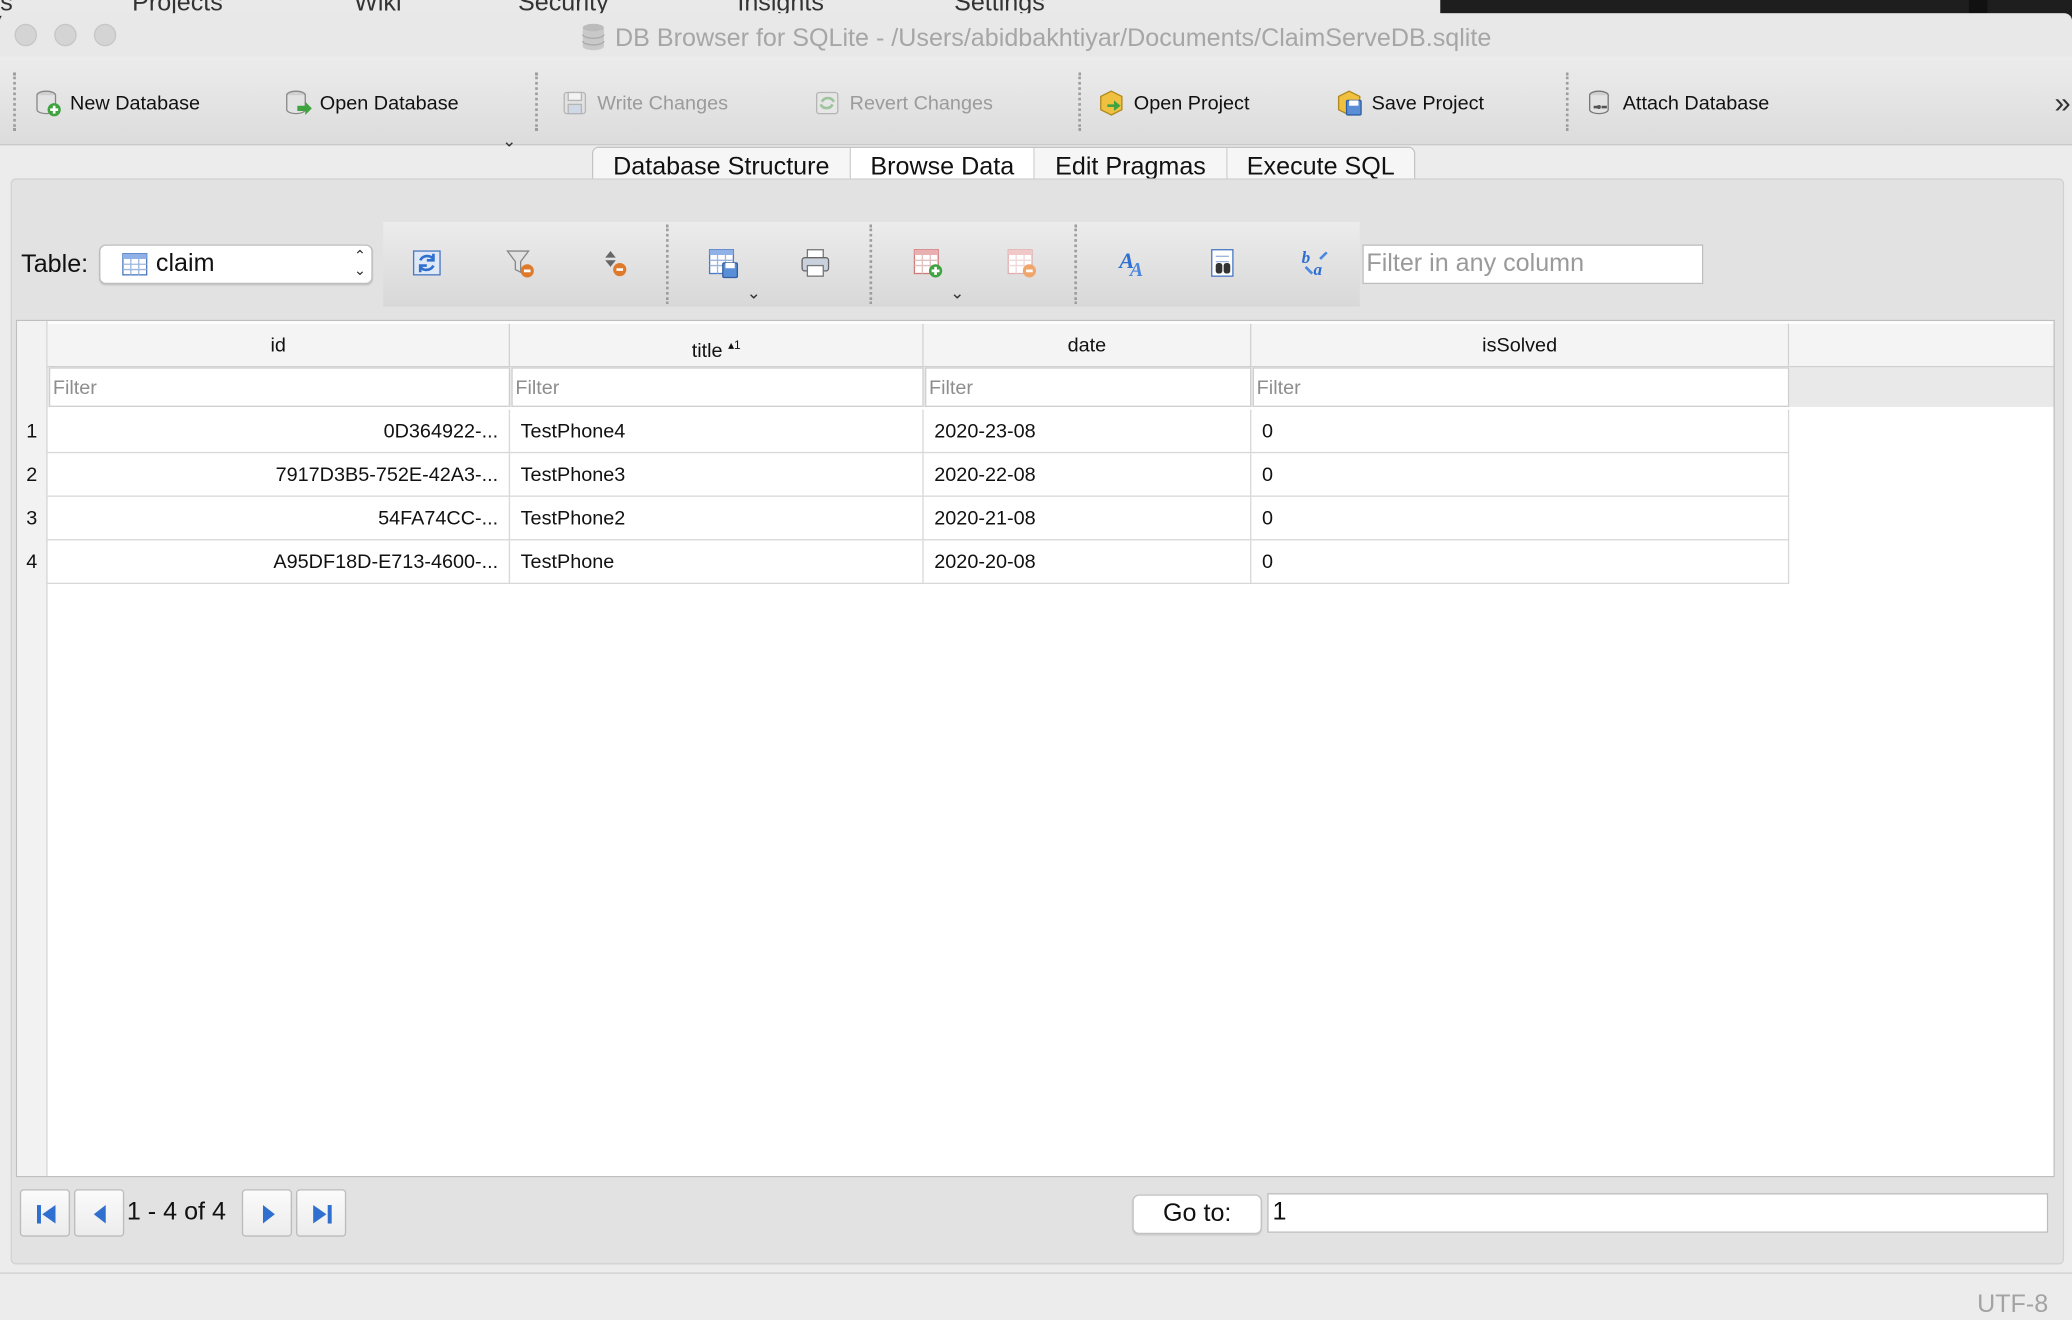  I want to click on font-encoding-icon: AA, so click(1130, 264).